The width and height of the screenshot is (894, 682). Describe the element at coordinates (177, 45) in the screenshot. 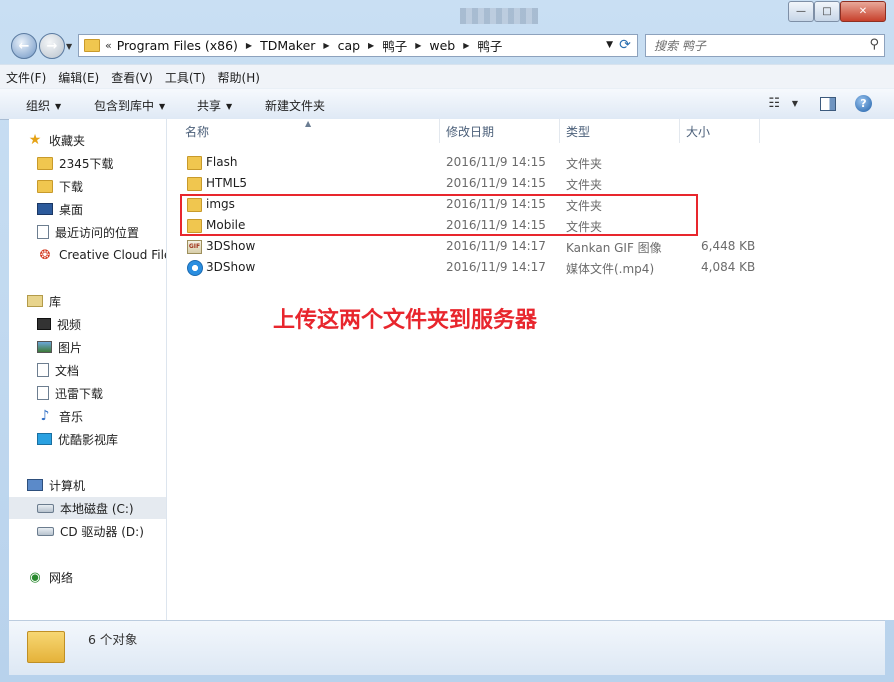

I see `breadcrumb-program-files: Program Files (x86)` at that location.